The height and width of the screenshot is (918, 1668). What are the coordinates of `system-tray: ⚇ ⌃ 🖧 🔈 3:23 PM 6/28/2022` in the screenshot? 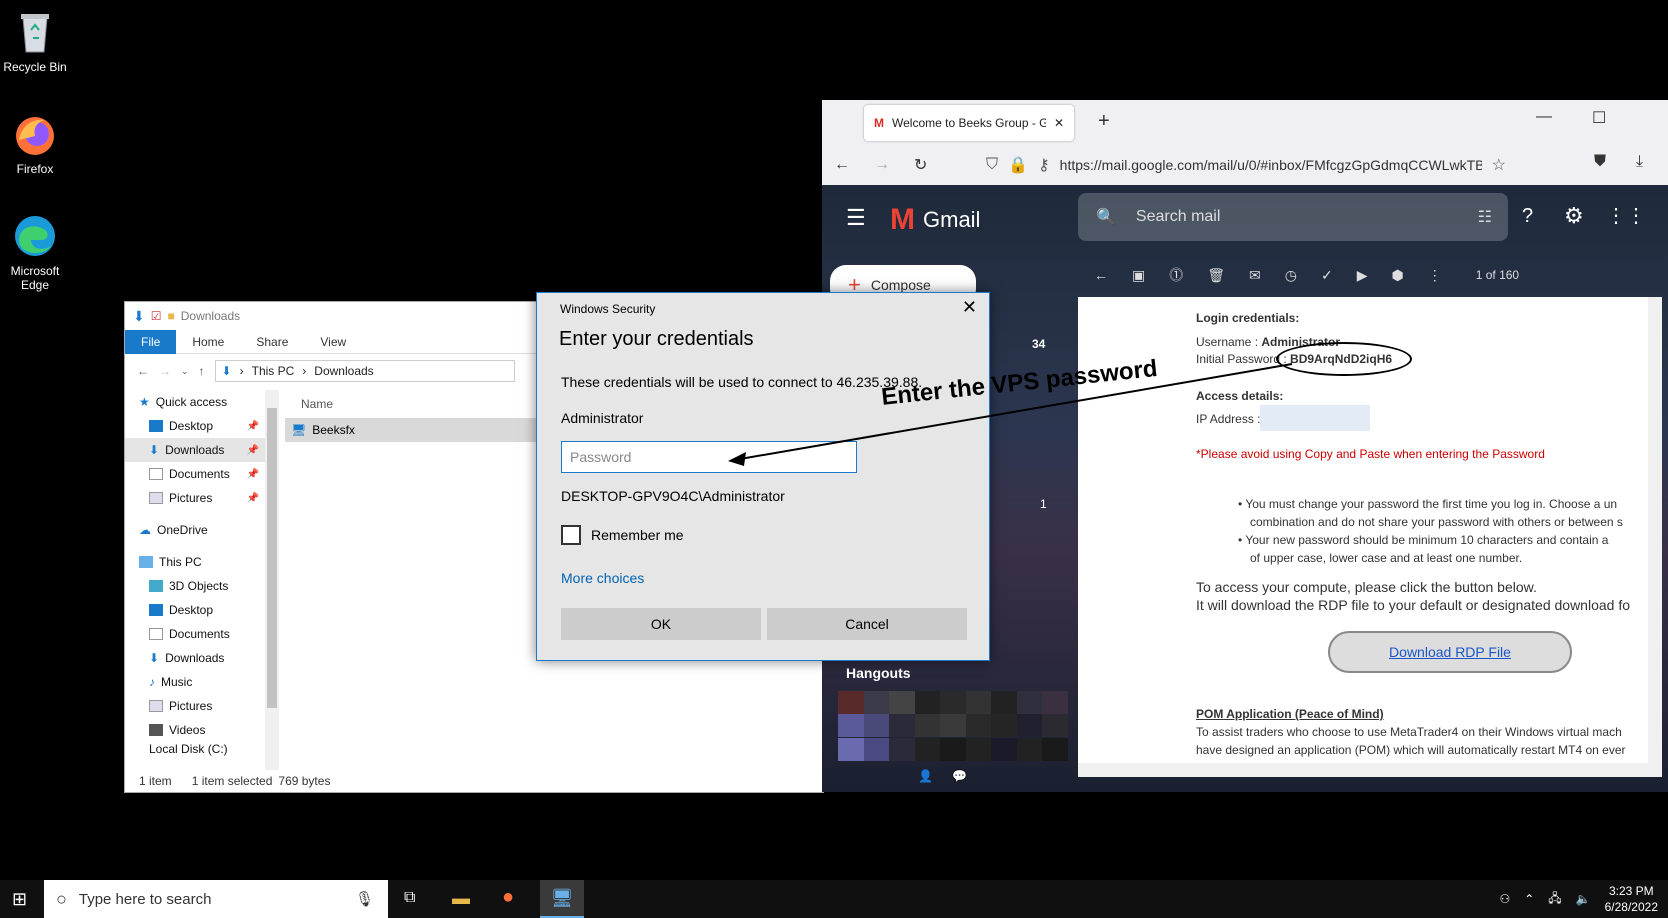 It's located at (1578, 899).